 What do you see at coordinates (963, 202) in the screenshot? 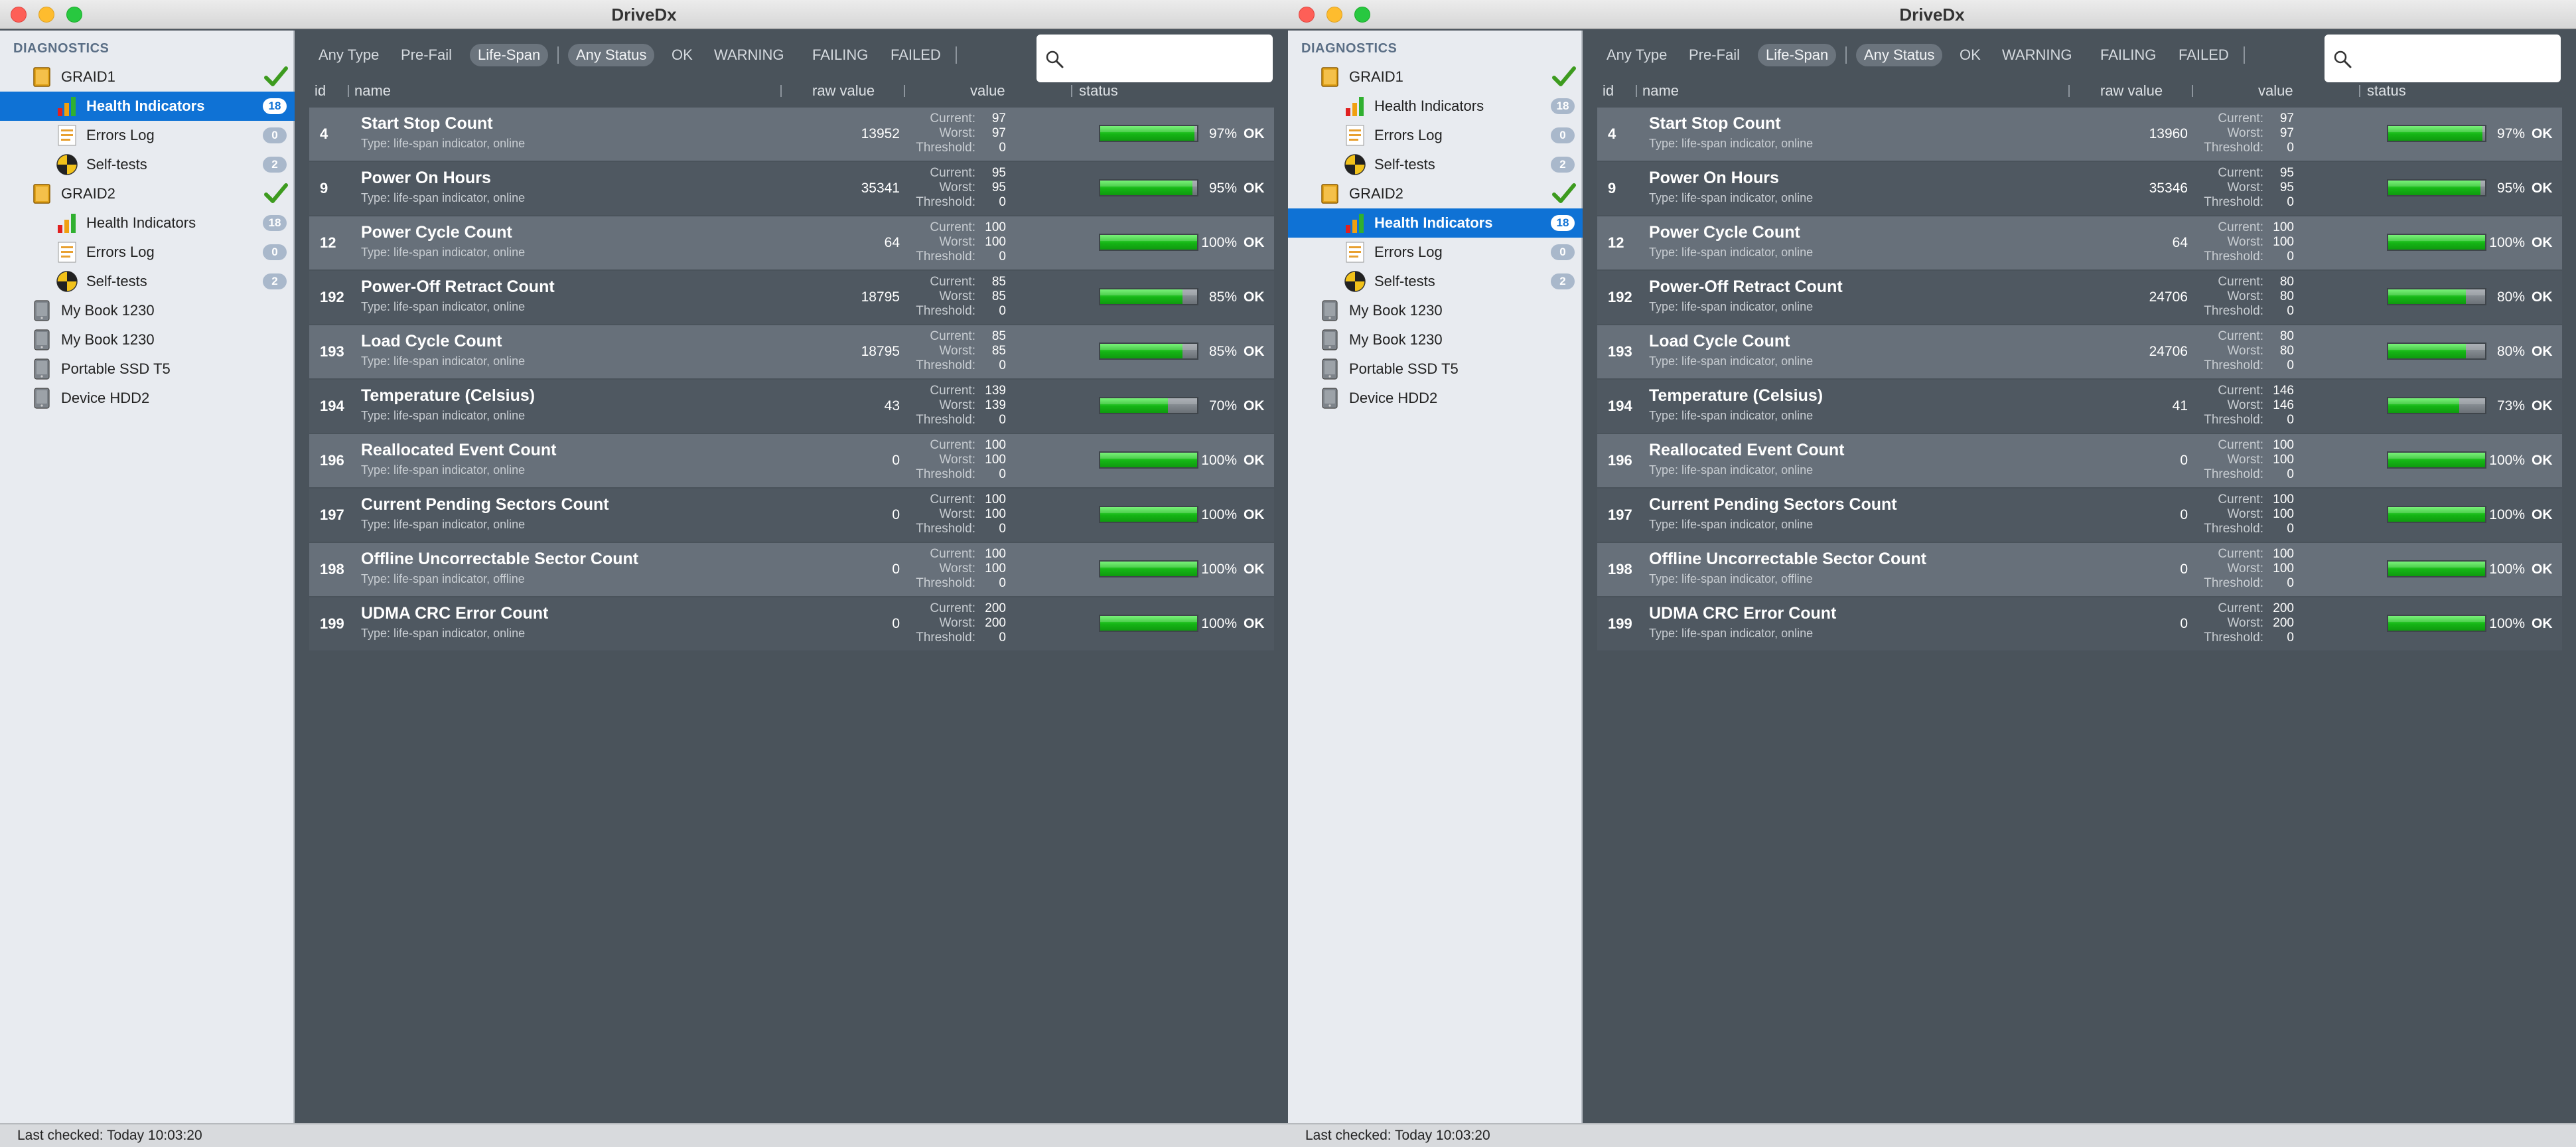
I see `value-threshold: Threshold: 0` at bounding box center [963, 202].